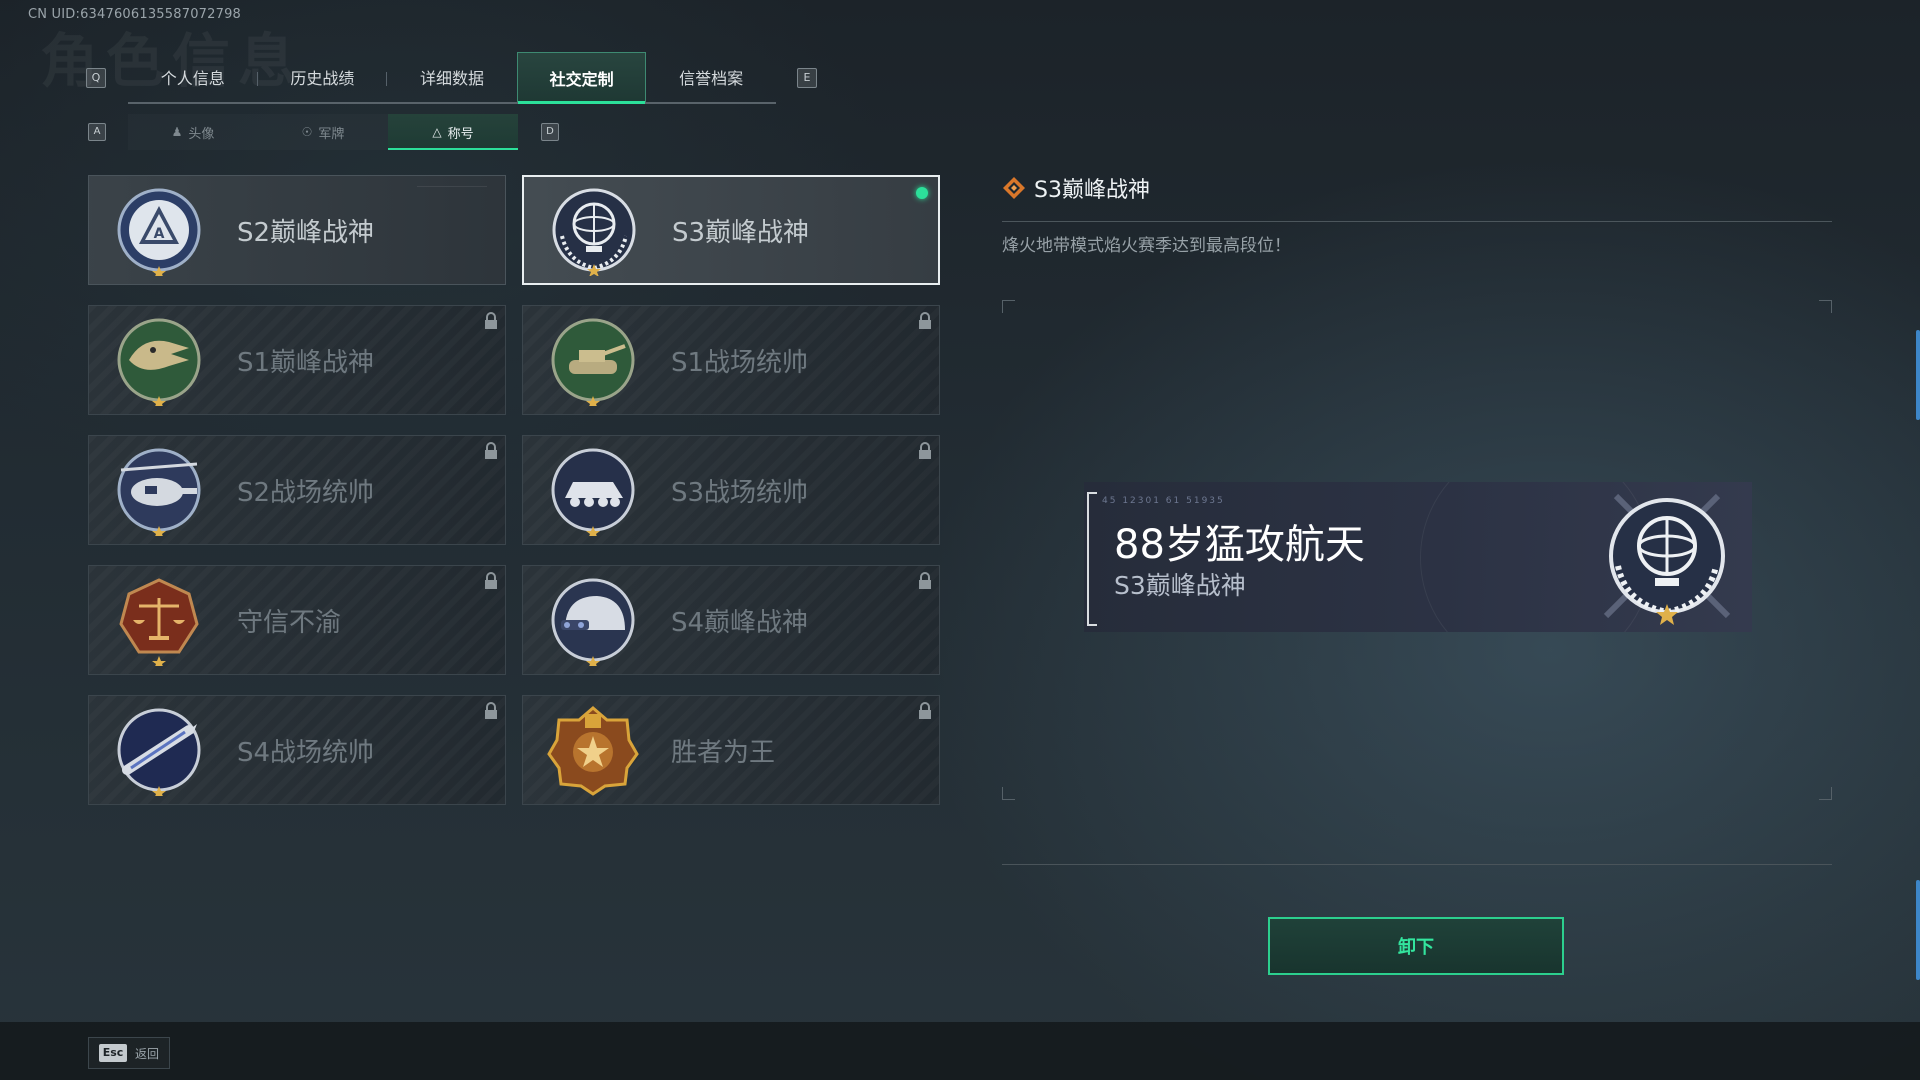 The width and height of the screenshot is (1920, 1080). What do you see at coordinates (1417, 221) in the screenshot?
I see `detail-divider` at bounding box center [1417, 221].